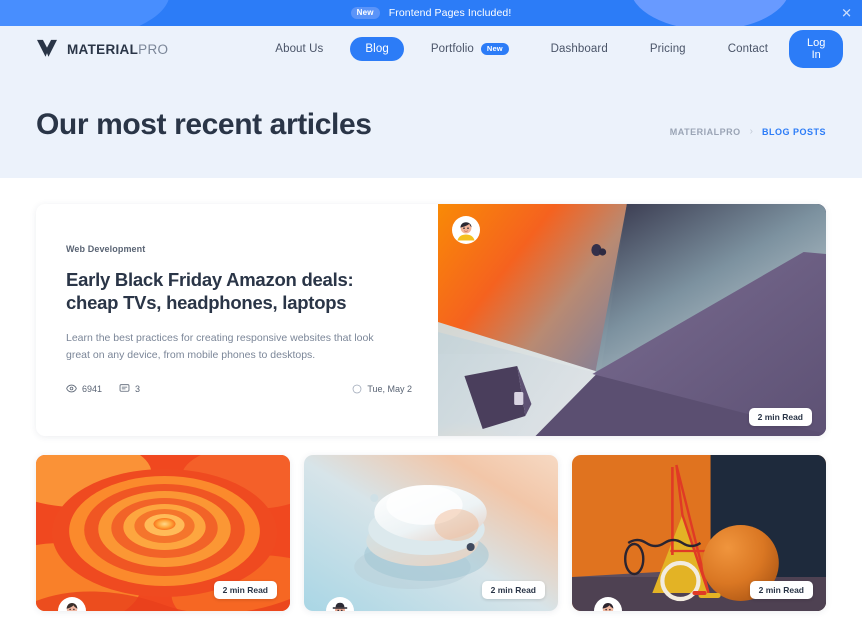 Image resolution: width=862 pixels, height=623 pixels. Describe the element at coordinates (118, 49) in the screenshot. I see `brand-name: MATERIALPRO` at that location.